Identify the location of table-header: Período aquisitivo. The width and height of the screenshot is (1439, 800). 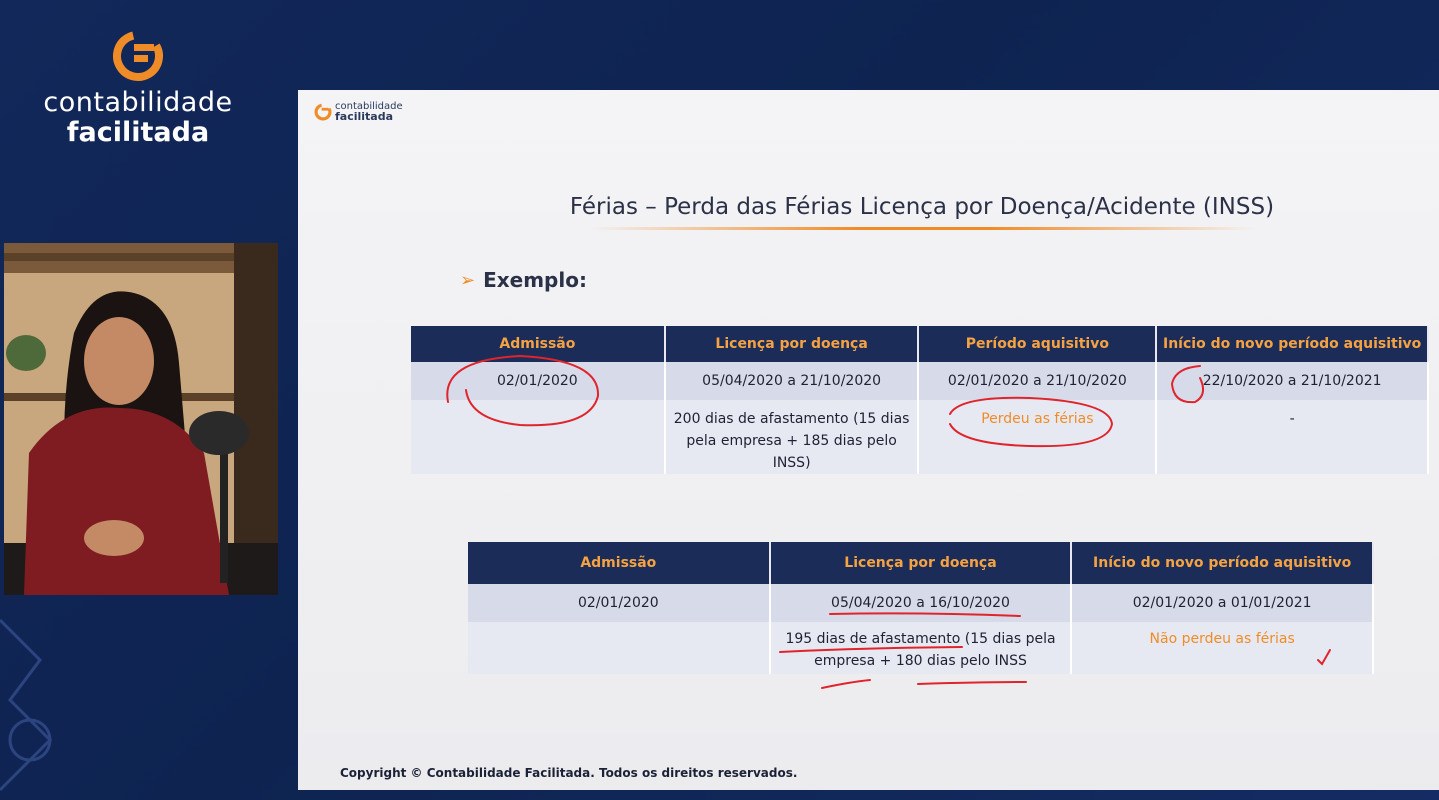
(1038, 344).